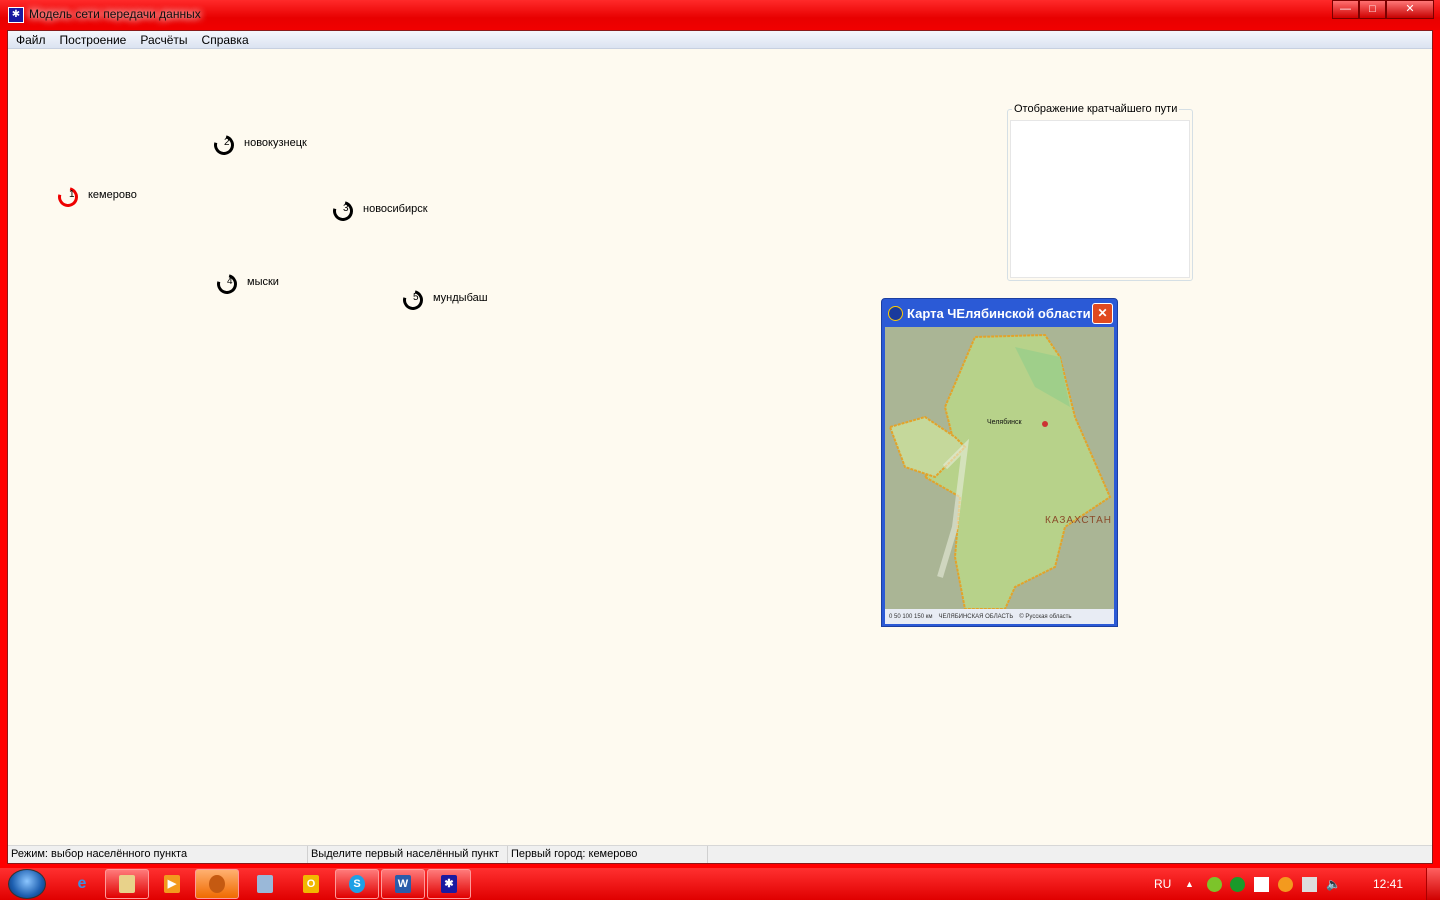 This screenshot has height=900, width=1440. I want to click on menu-file: Файл, so click(31, 39).